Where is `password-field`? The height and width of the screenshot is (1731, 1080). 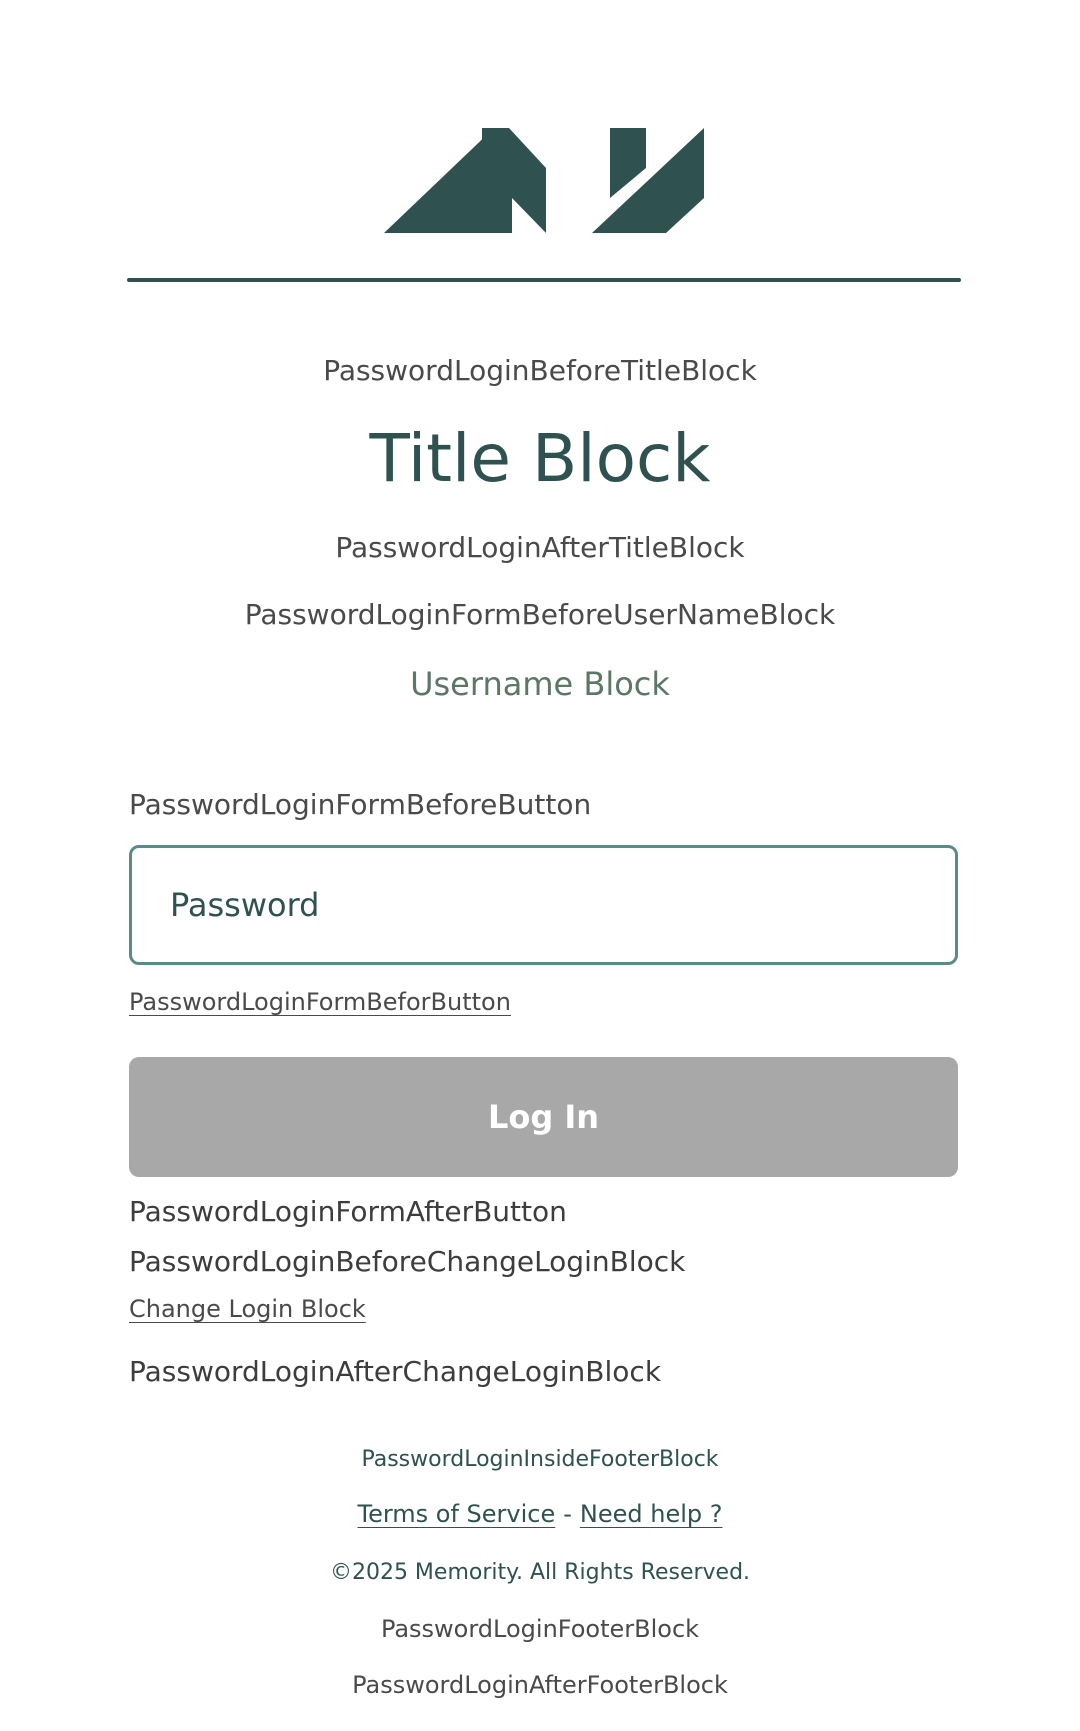
password-field is located at coordinates (543, 905).